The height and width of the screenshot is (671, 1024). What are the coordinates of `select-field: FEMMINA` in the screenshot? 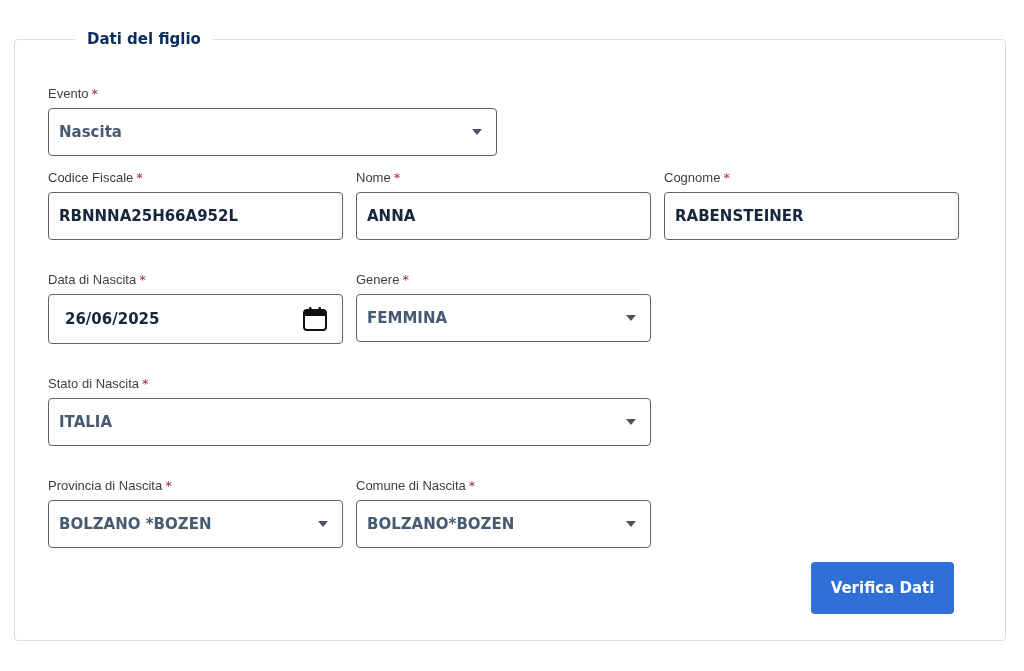 It's located at (503, 318).